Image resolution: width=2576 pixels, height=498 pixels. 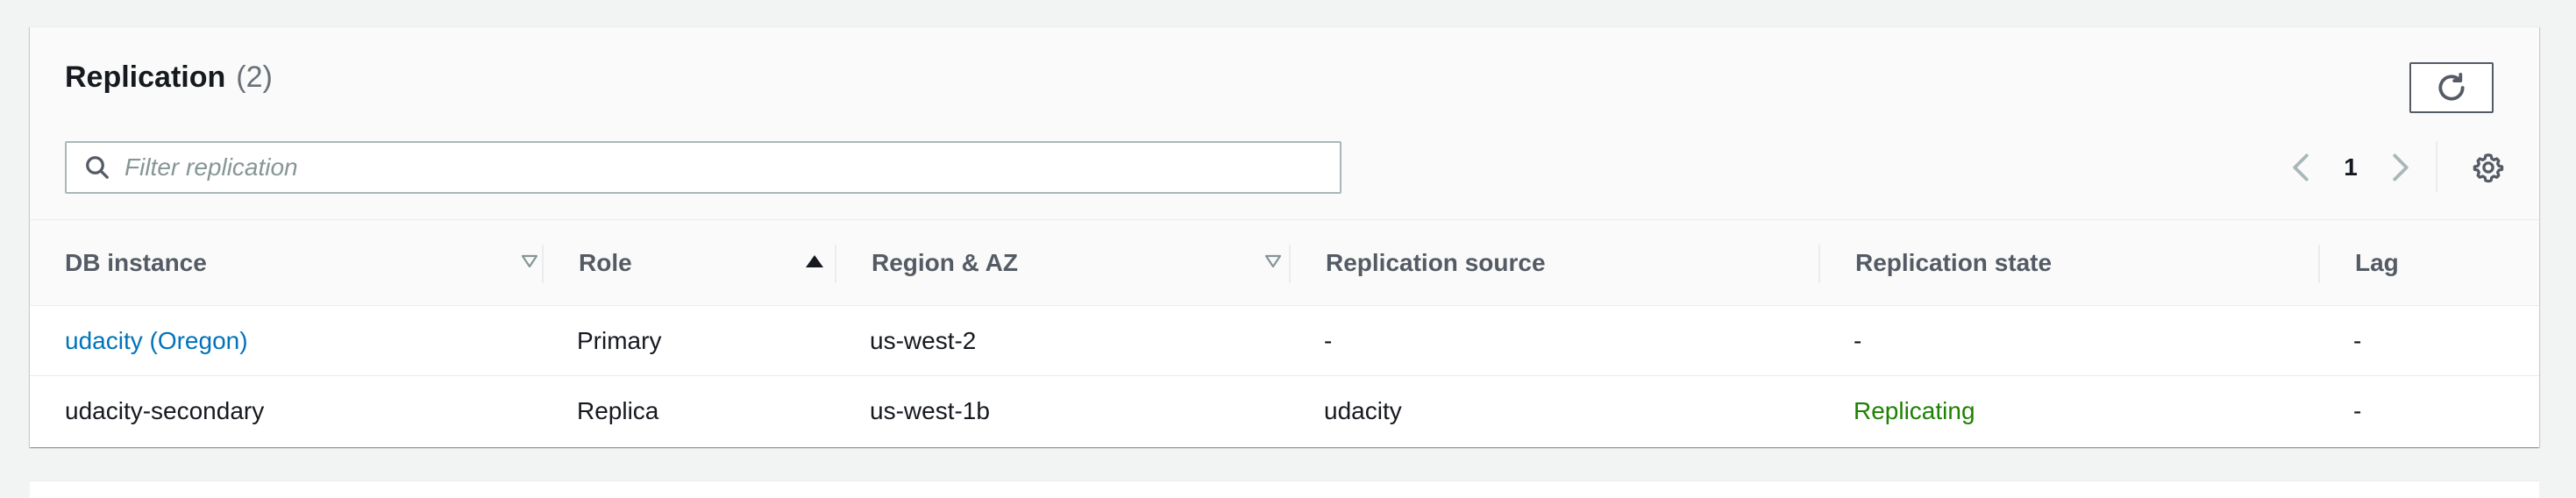 What do you see at coordinates (619, 340) in the screenshot?
I see `role-cell: Primary` at bounding box center [619, 340].